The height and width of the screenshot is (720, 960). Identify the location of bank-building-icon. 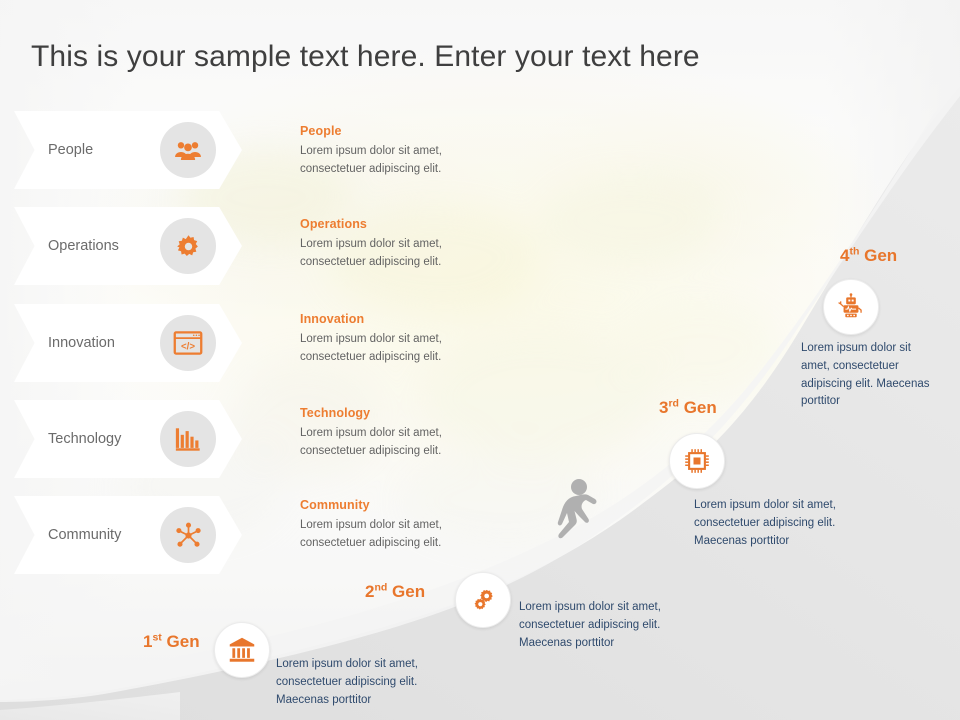
(242, 650).